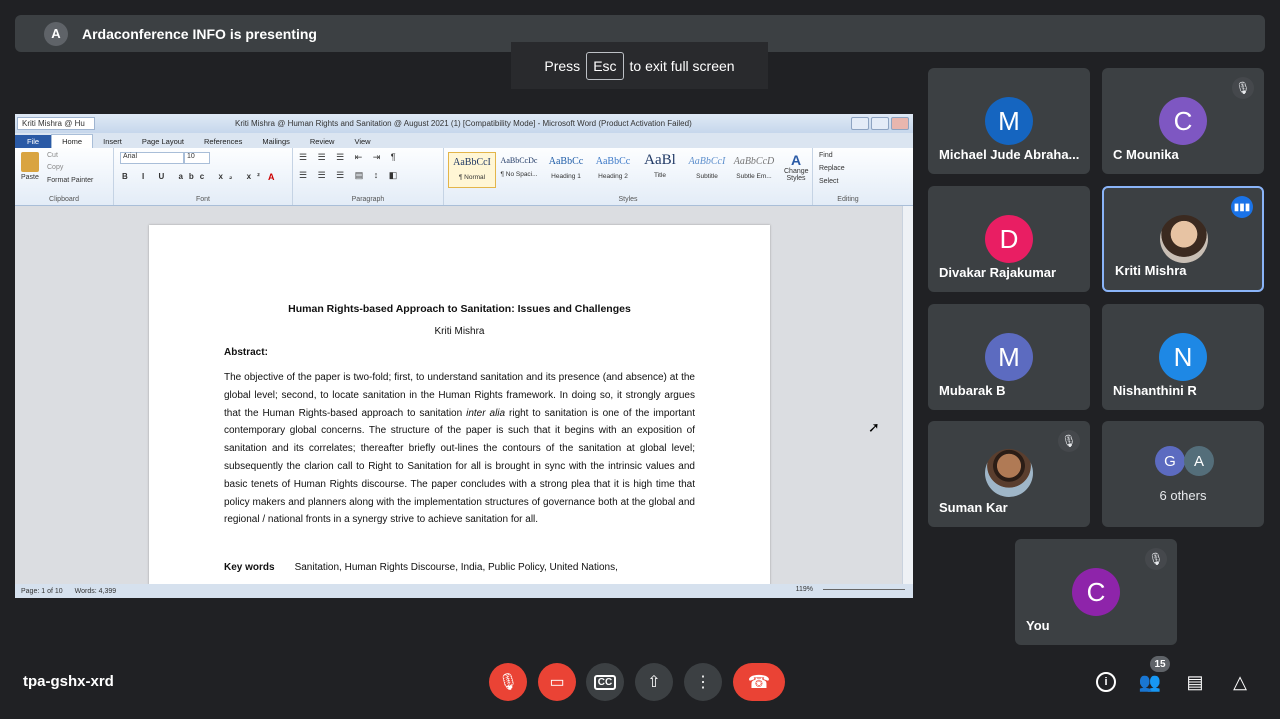 The width and height of the screenshot is (1280, 719). I want to click on participant-avatar: C, so click(1183, 121).